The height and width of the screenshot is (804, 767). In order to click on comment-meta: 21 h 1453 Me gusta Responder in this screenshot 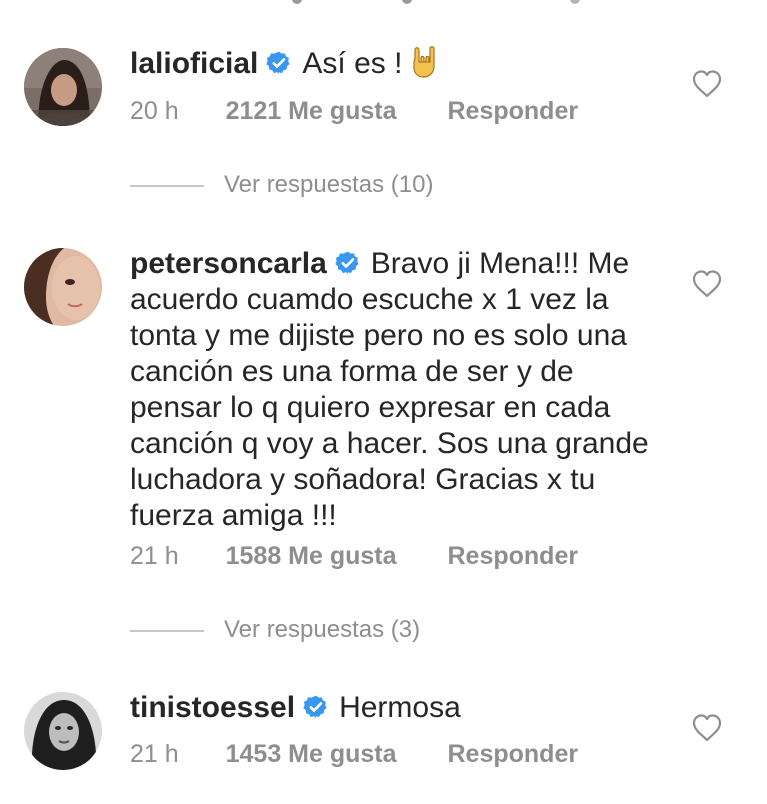, I will do `click(354, 754)`.